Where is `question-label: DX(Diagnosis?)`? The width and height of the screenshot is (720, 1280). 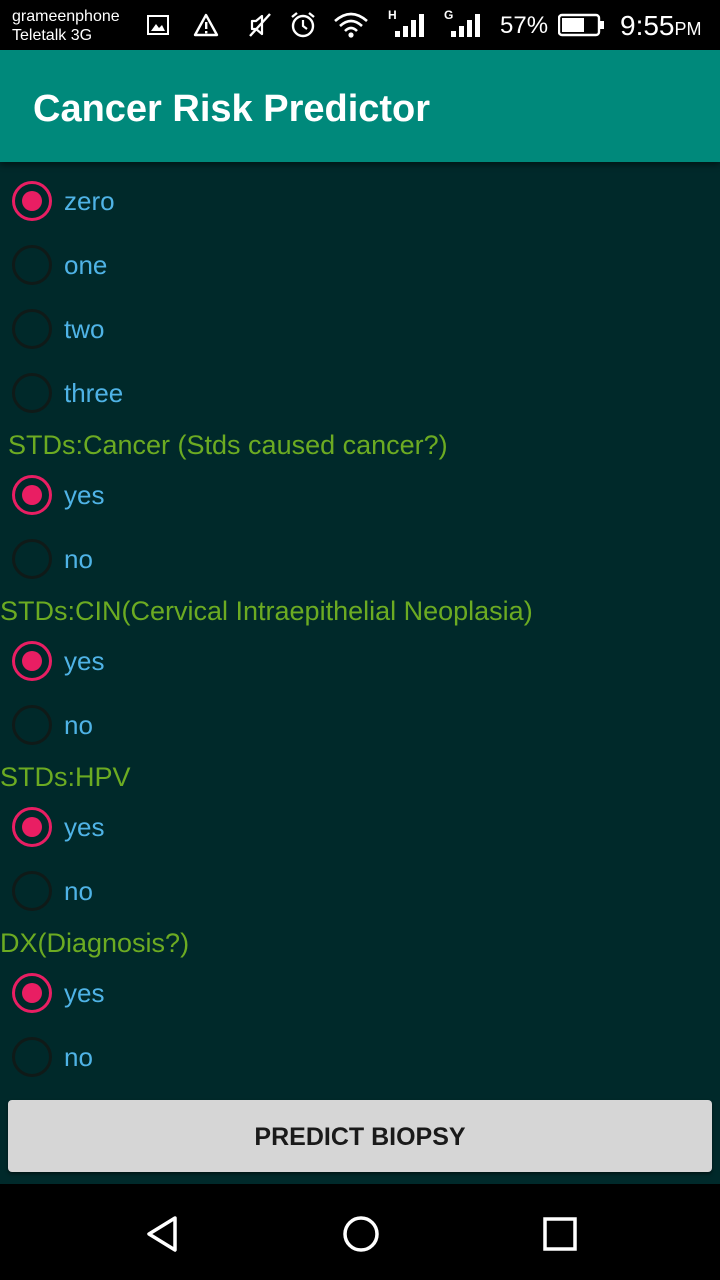 question-label: DX(Diagnosis?) is located at coordinates (95, 943).